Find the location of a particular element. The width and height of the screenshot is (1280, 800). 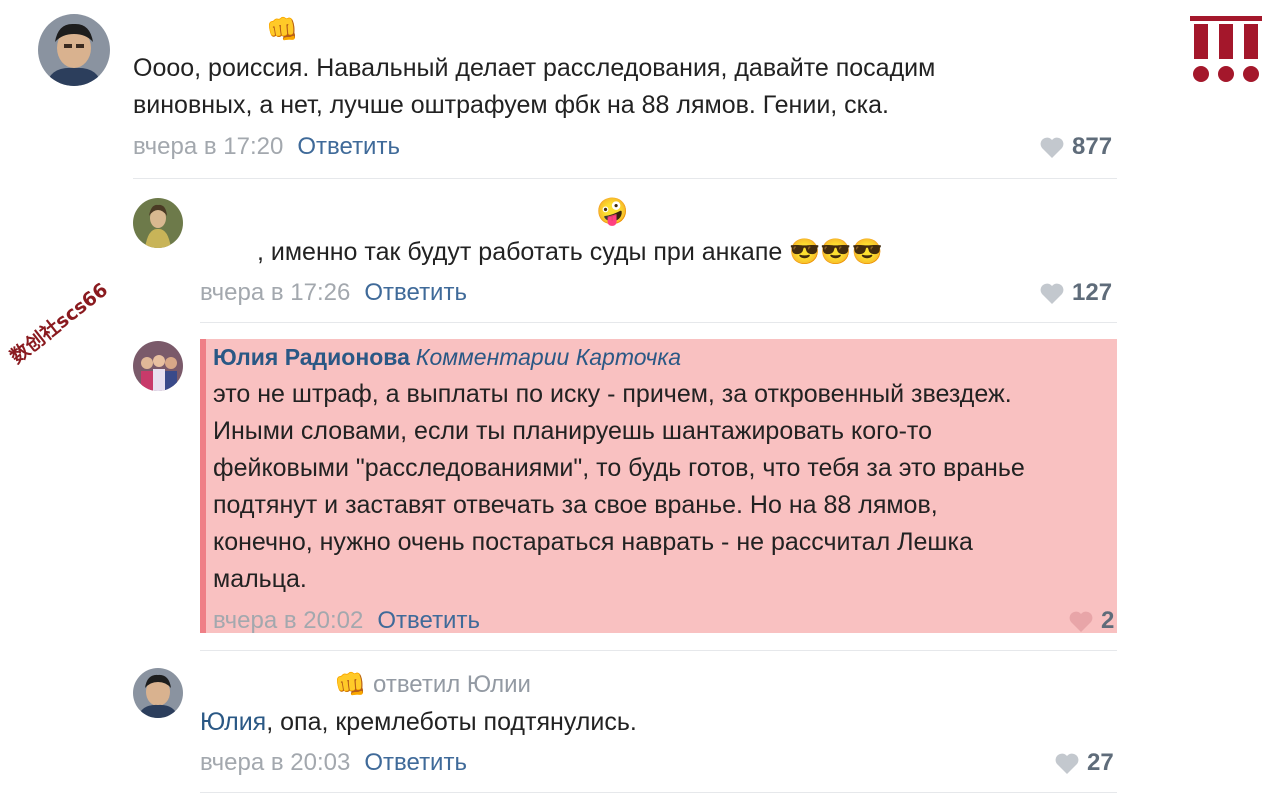

like-button: 2 is located at coordinates (1091, 621).